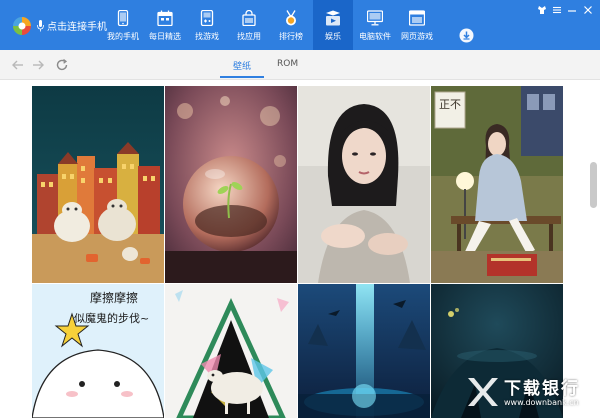  What do you see at coordinates (375, 18) in the screenshot?
I see `monitor-icon` at bounding box center [375, 18].